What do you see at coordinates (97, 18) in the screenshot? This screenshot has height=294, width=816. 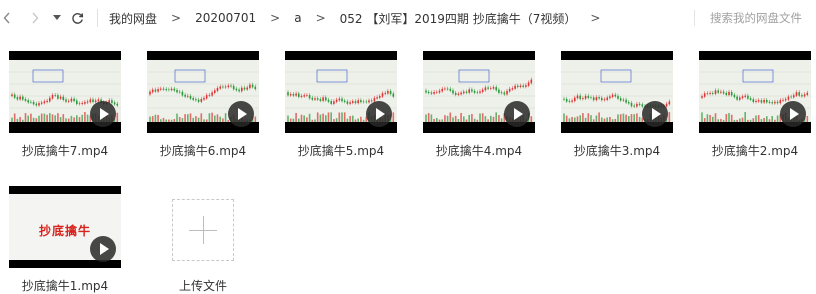 I see `toolbar-divider` at bounding box center [97, 18].